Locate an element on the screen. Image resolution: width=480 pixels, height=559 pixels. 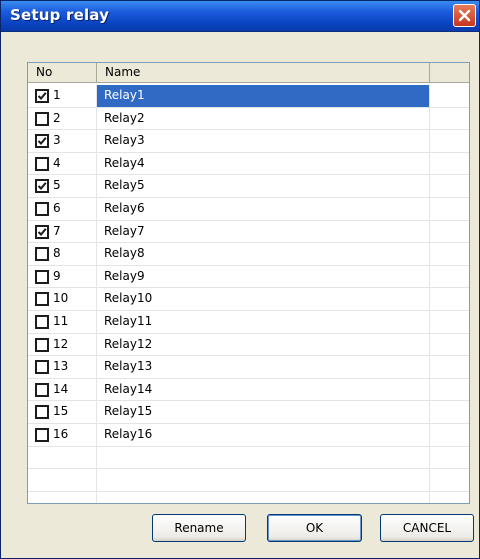
relay-name: Relay4 is located at coordinates (124, 162).